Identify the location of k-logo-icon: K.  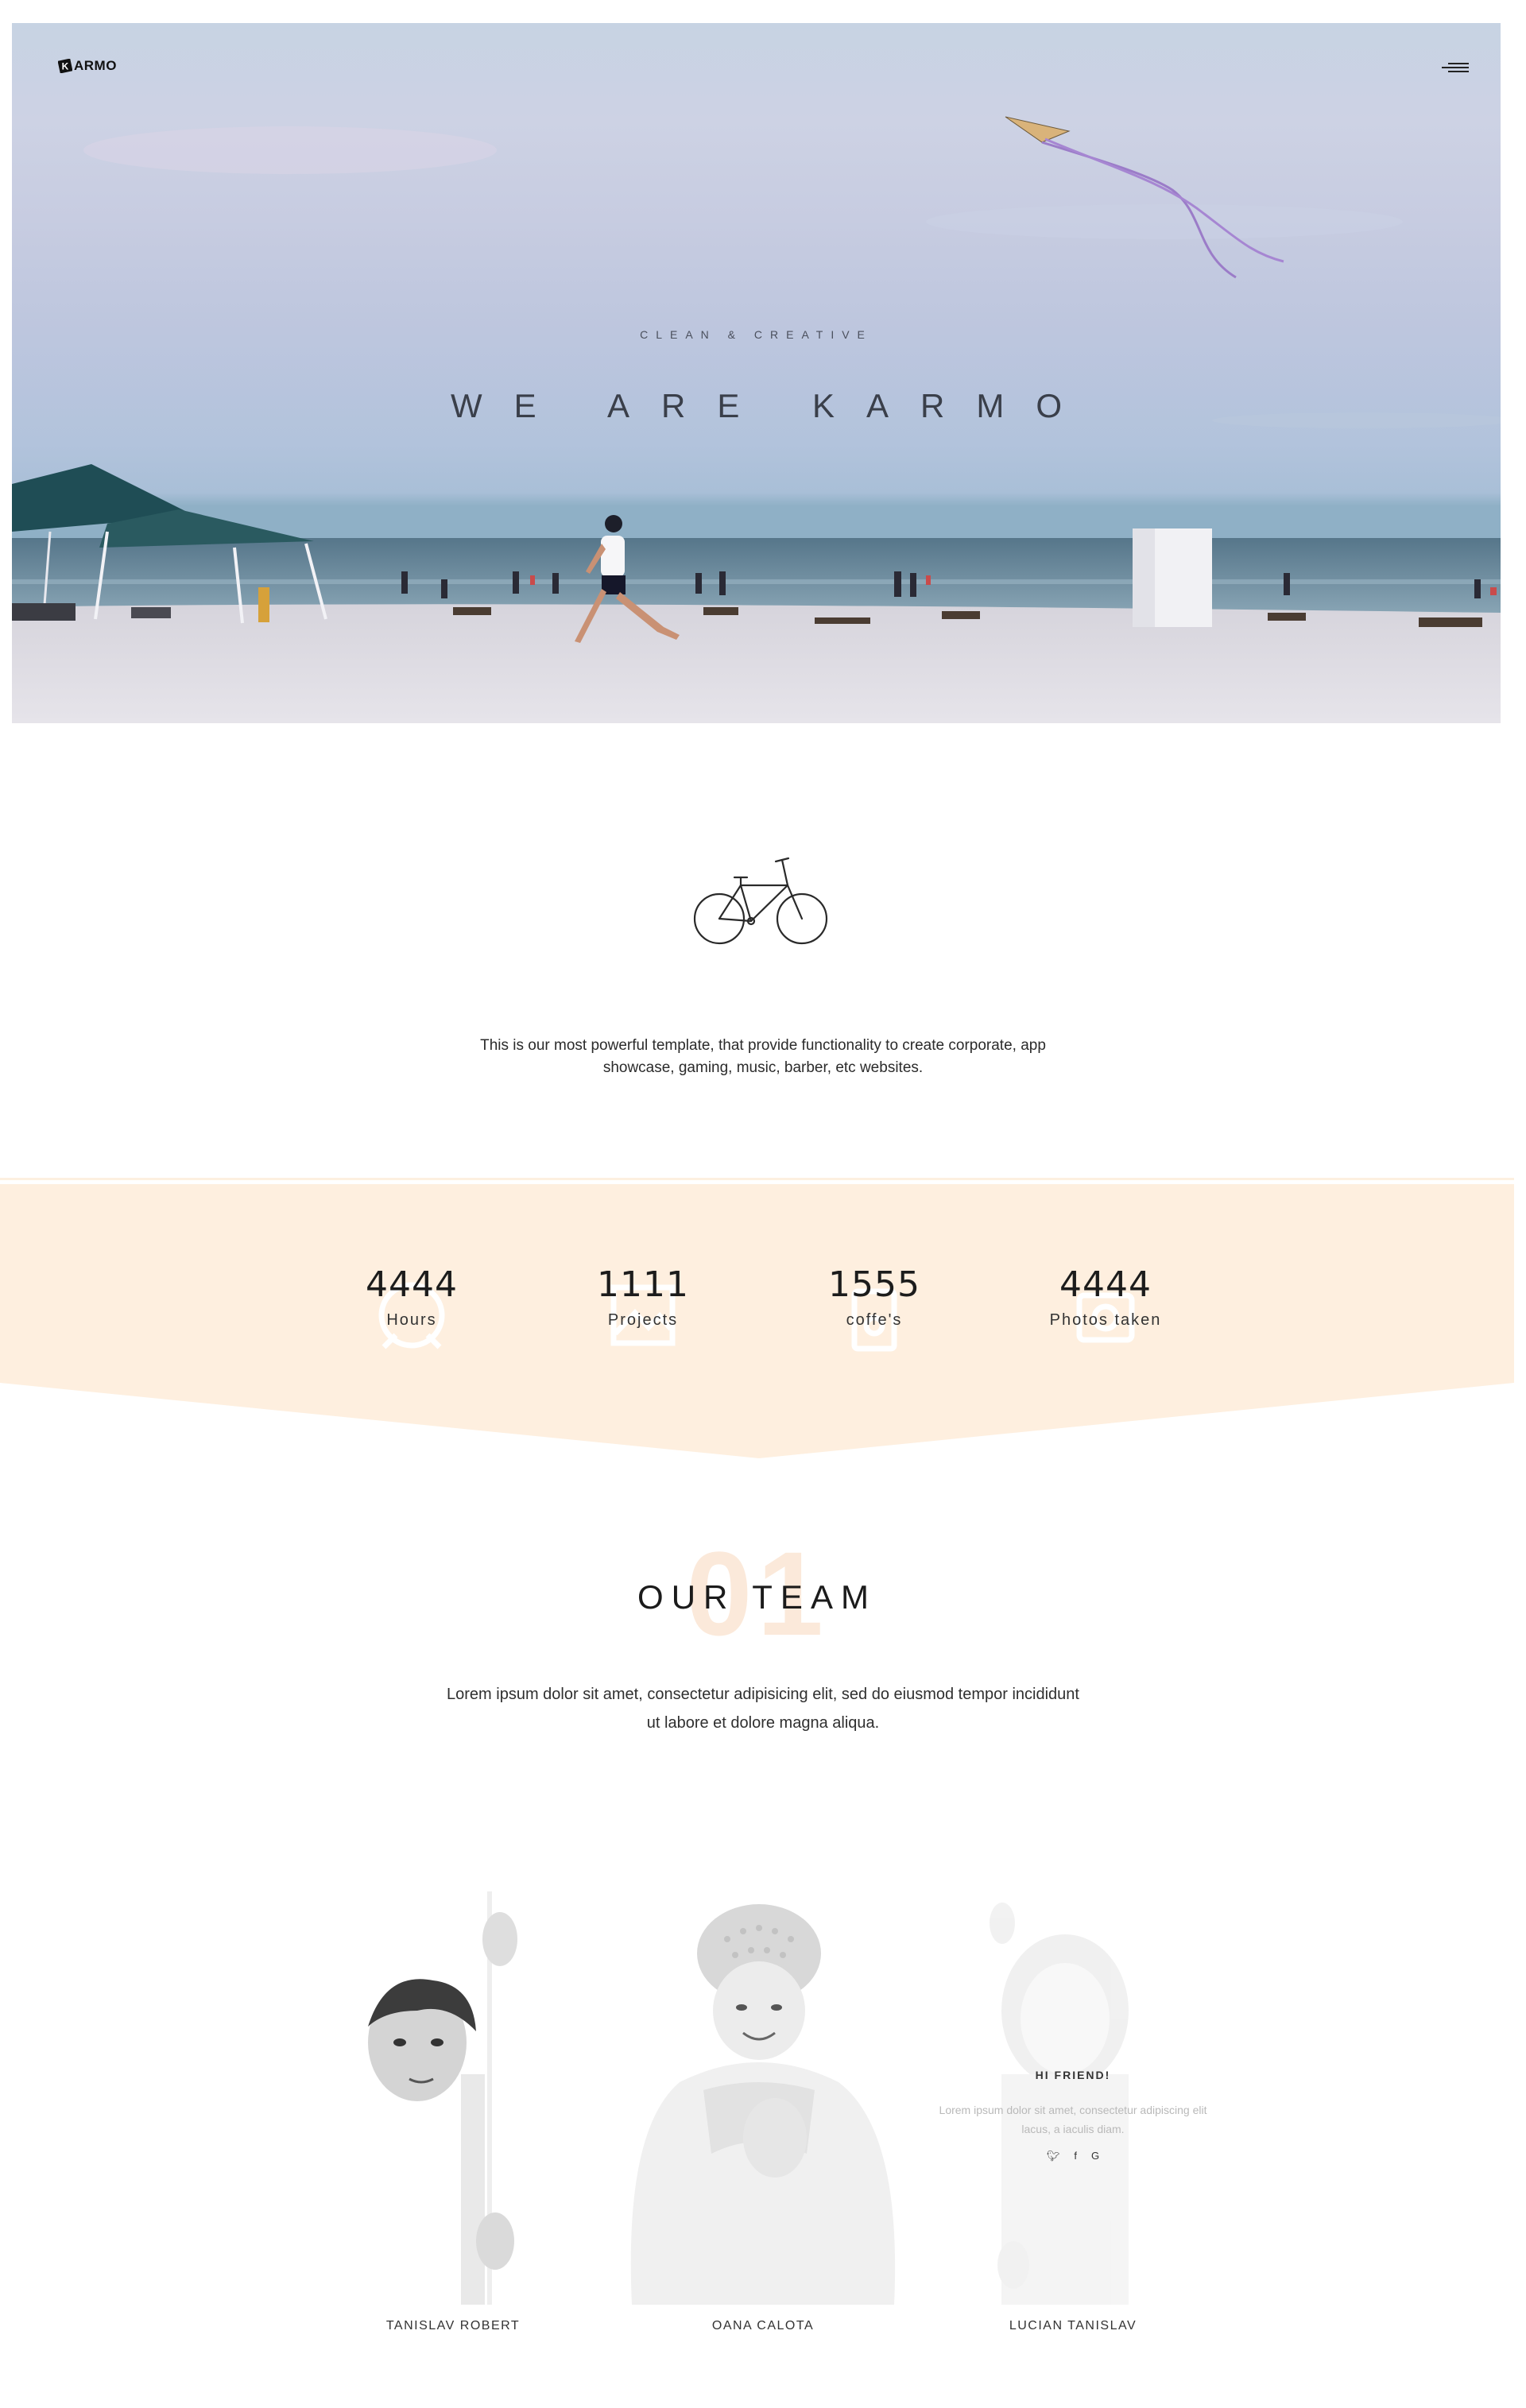
(65, 66).